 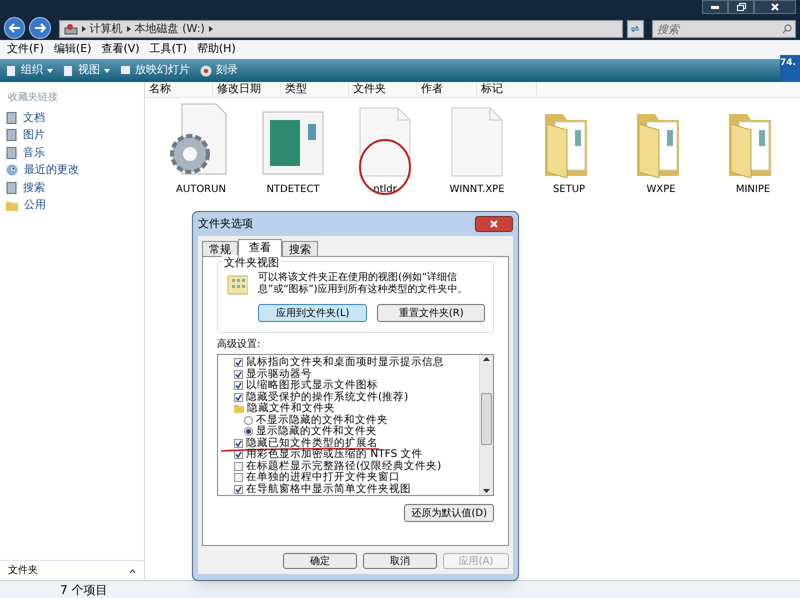 I want to click on restore-button, so click(x=741, y=7).